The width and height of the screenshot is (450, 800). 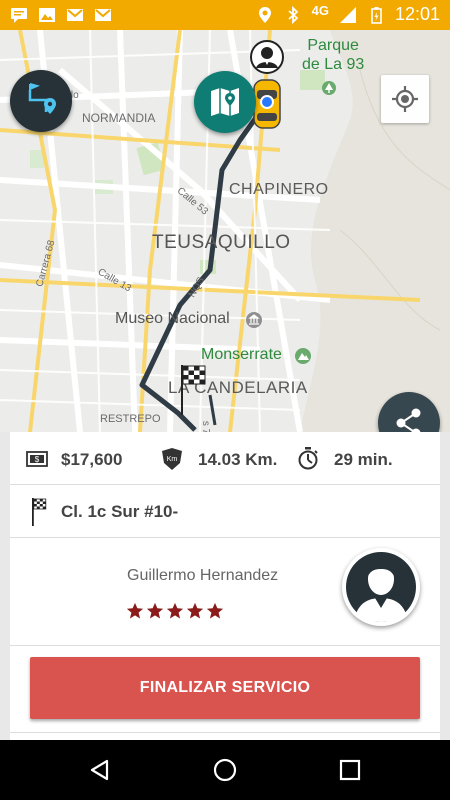 I want to click on driver-name: Guillermo Hernandez, so click(x=203, y=575).